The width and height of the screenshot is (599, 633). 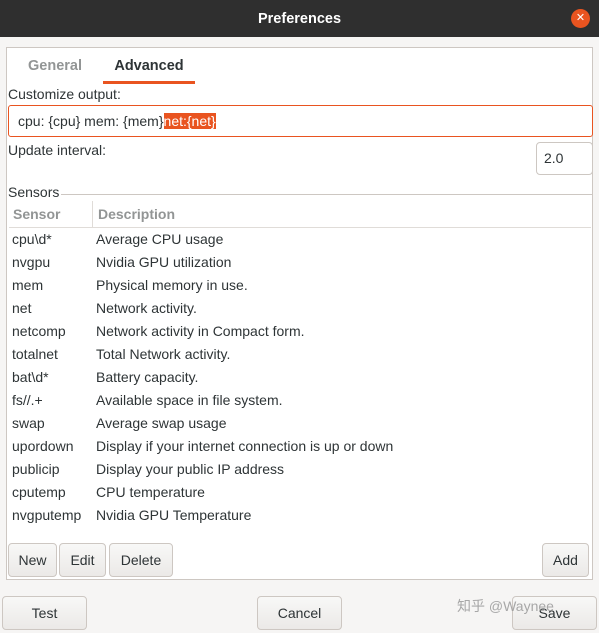 What do you see at coordinates (22, 308) in the screenshot?
I see `sensor-name-cell: net` at bounding box center [22, 308].